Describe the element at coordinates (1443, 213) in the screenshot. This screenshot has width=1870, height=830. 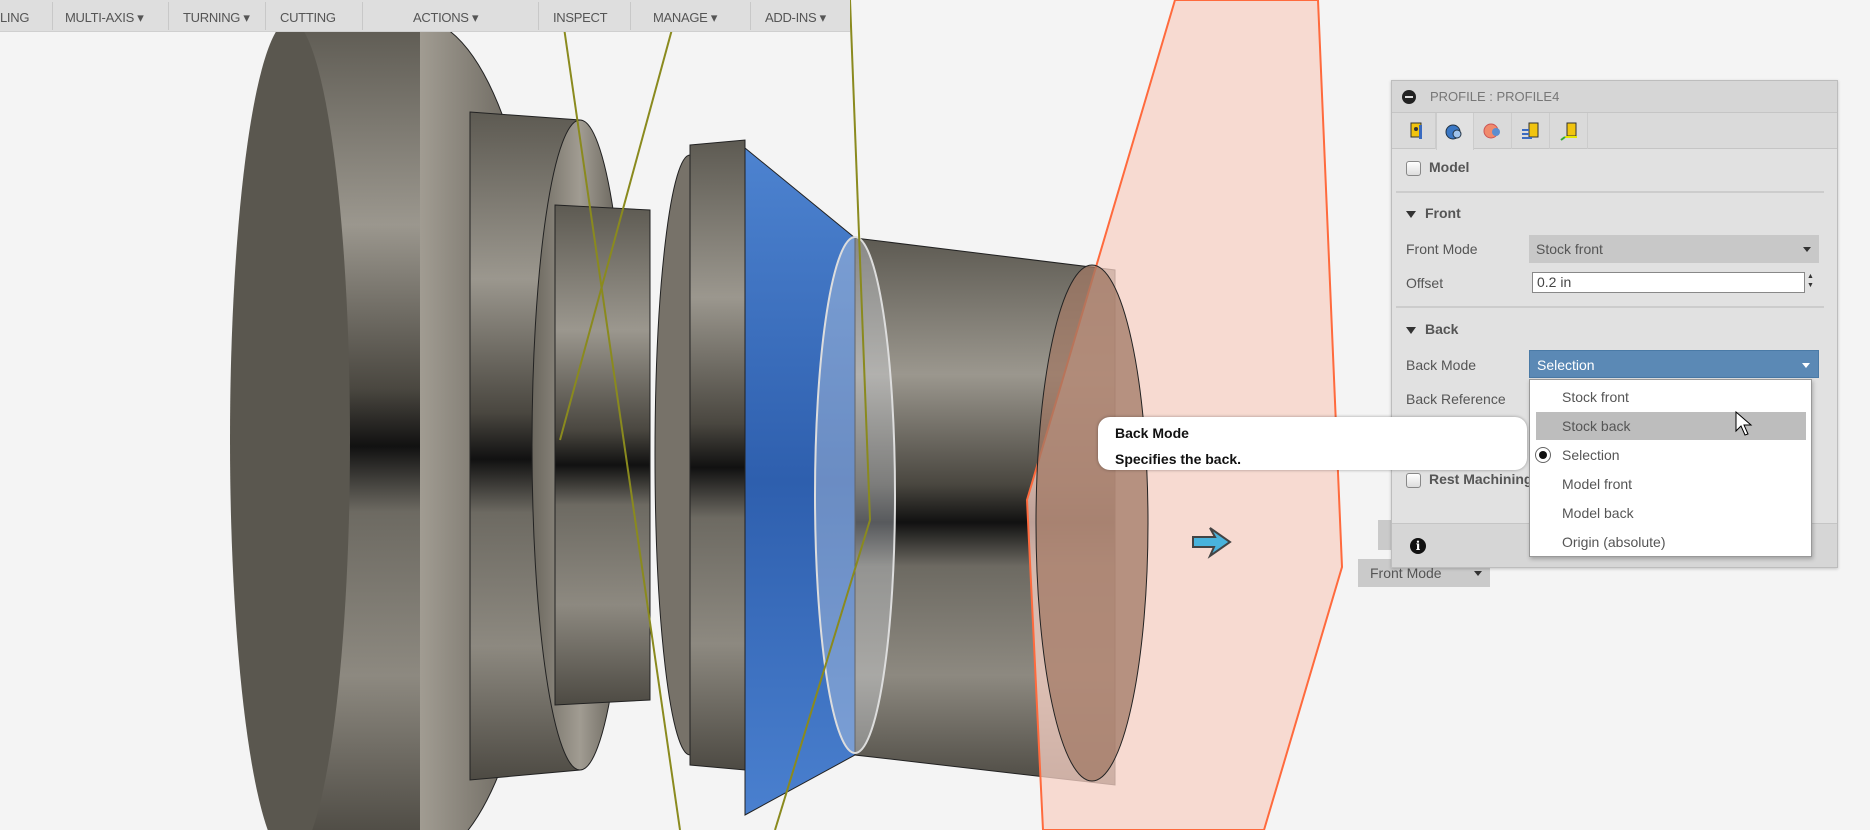
I see `front-heading: Front` at that location.